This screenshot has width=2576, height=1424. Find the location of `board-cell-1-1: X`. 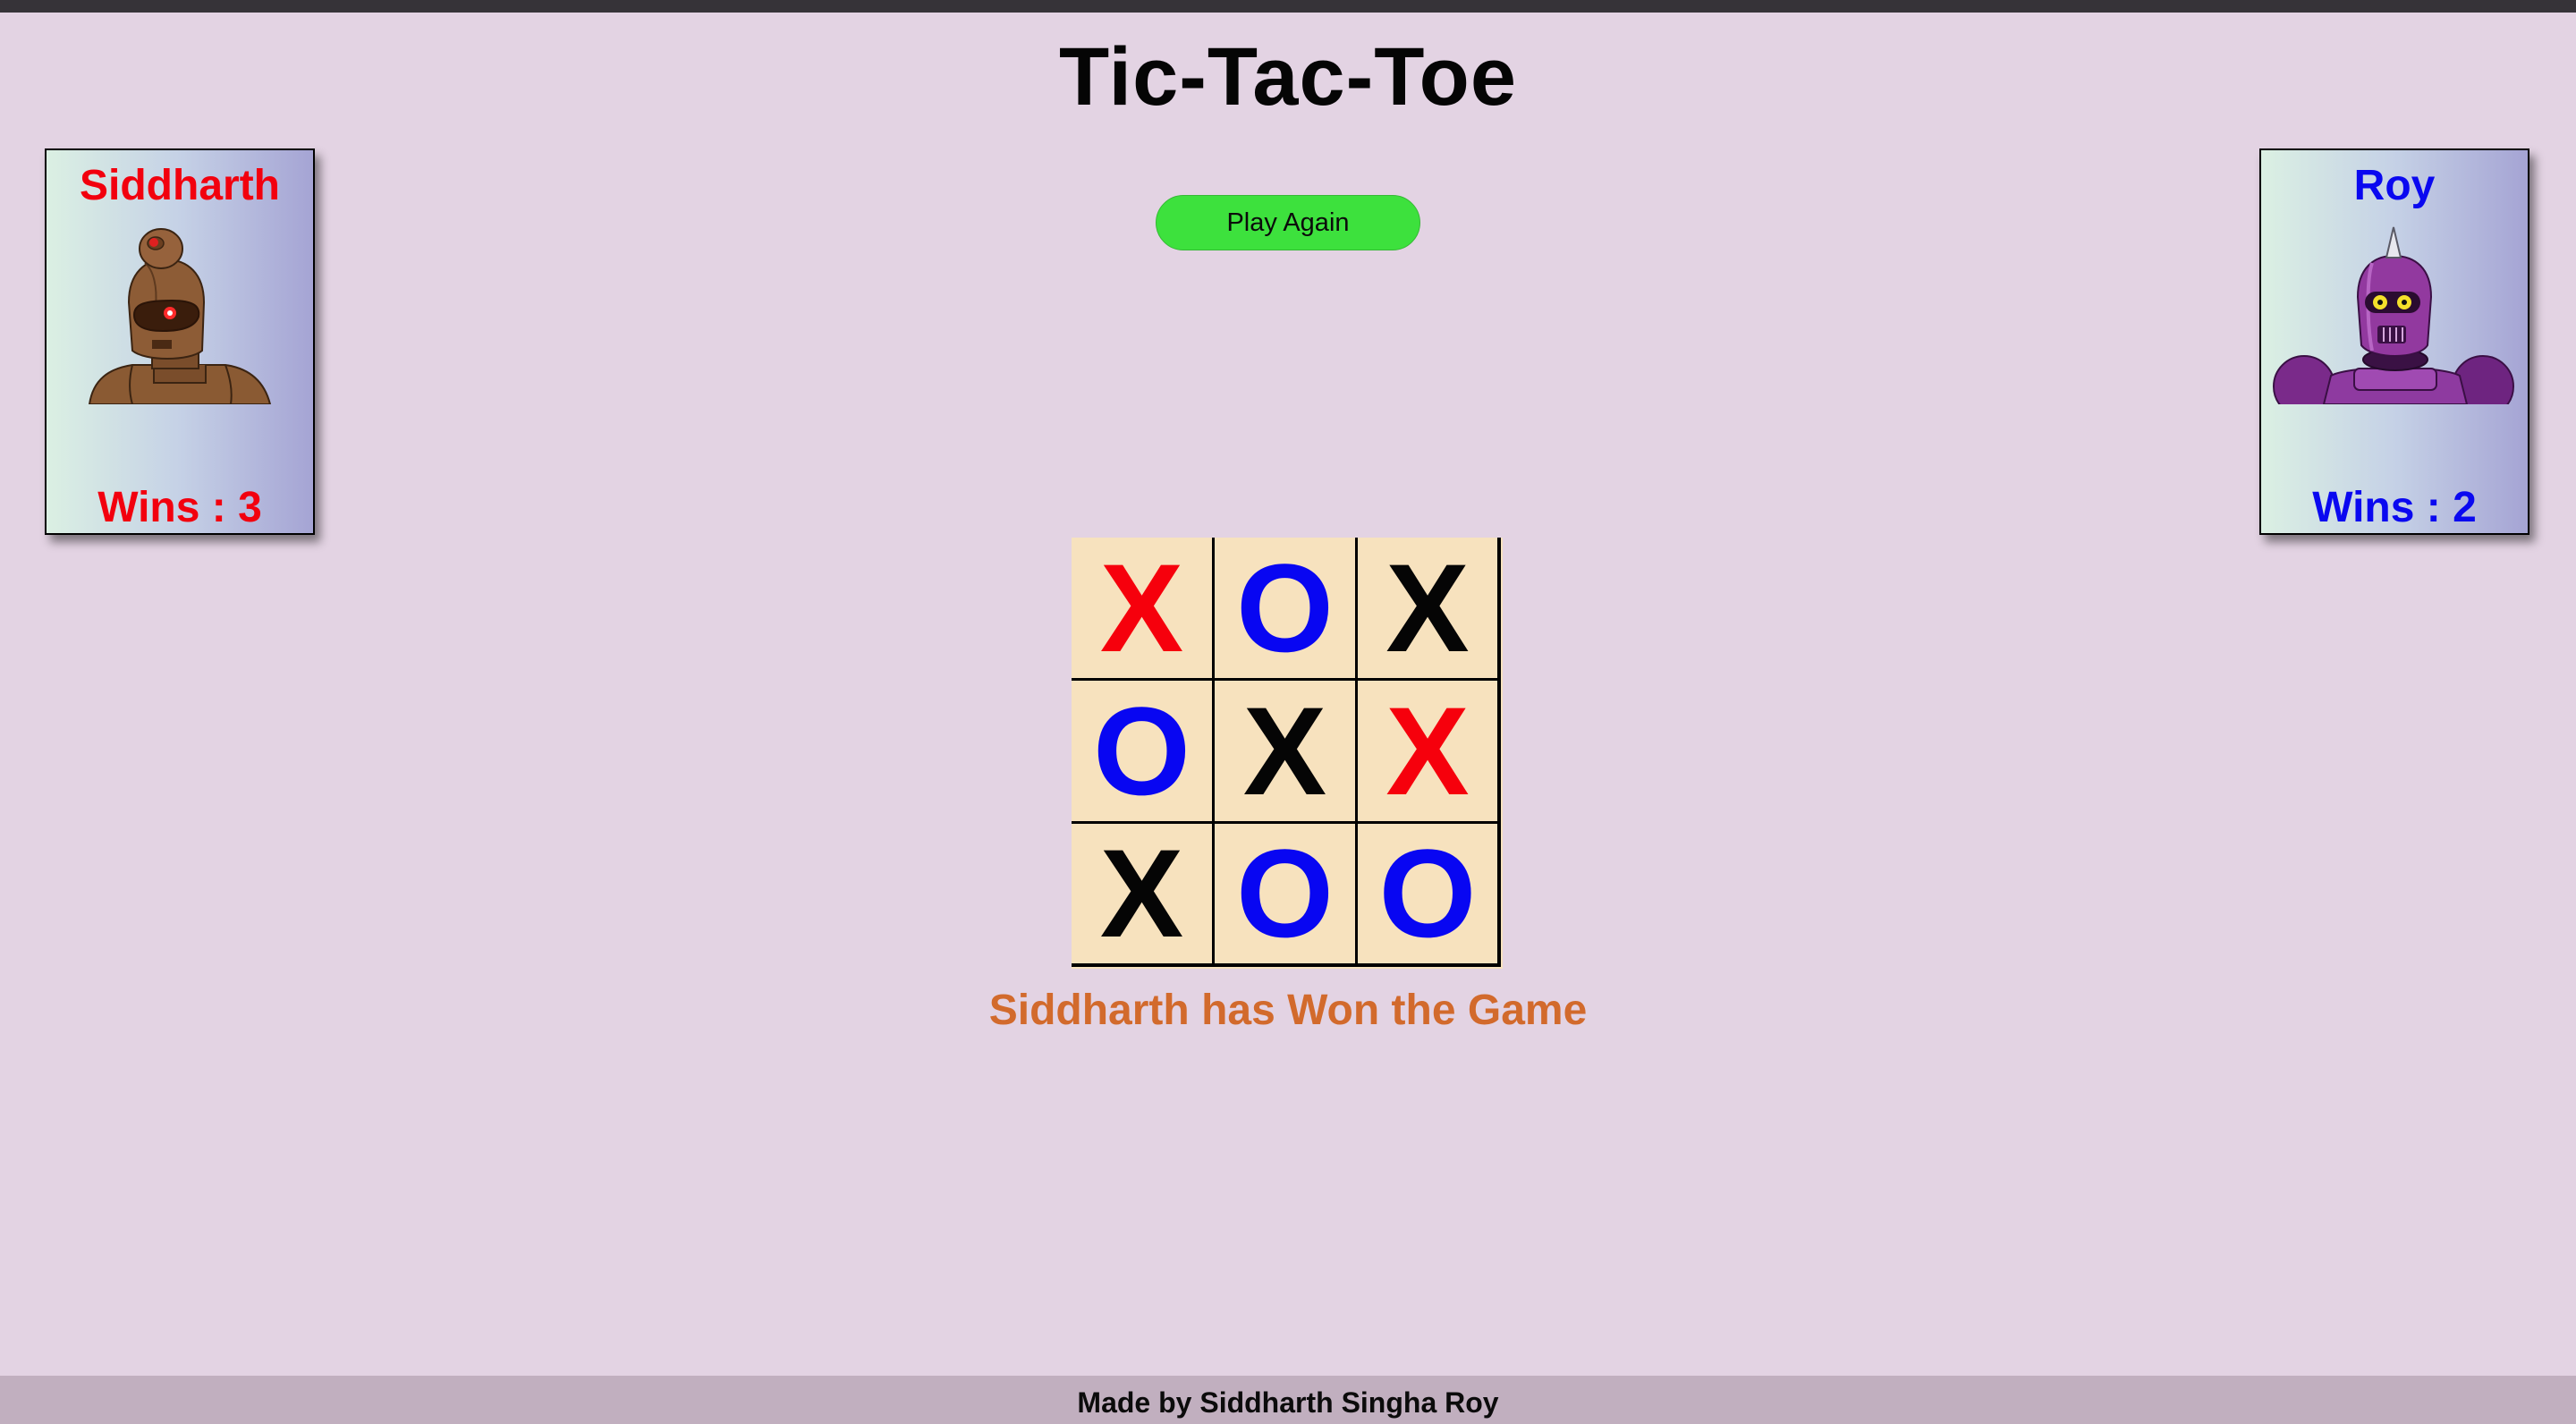

board-cell-1-1: X is located at coordinates (1286, 752).